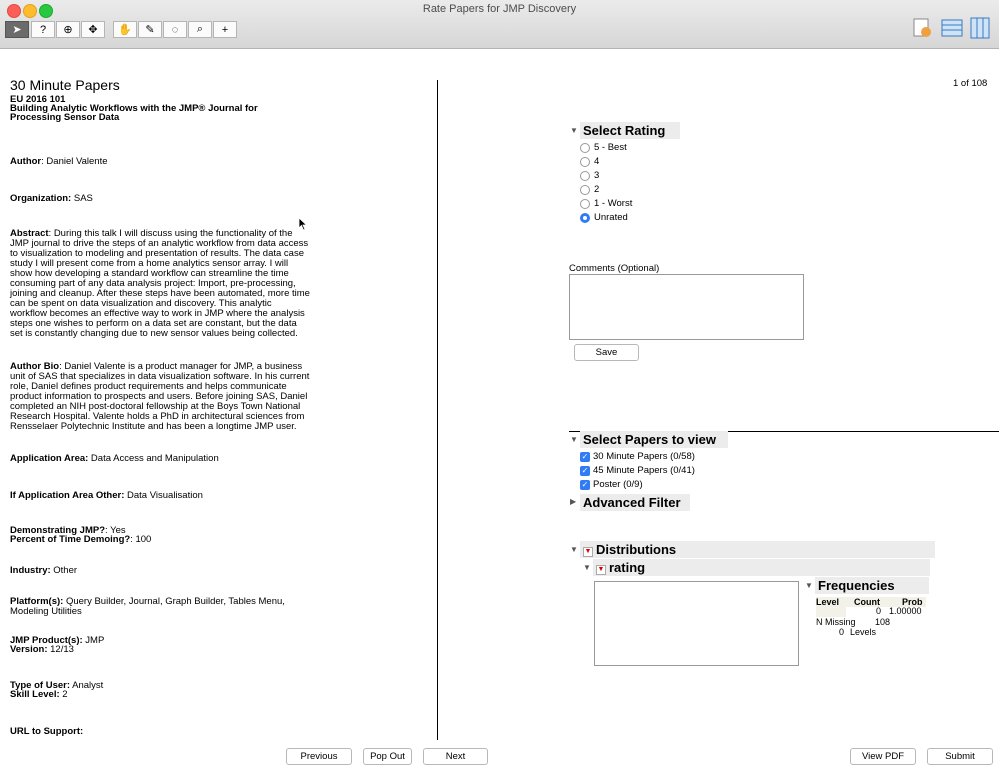  I want to click on rating-option-2: 2, so click(589, 189).